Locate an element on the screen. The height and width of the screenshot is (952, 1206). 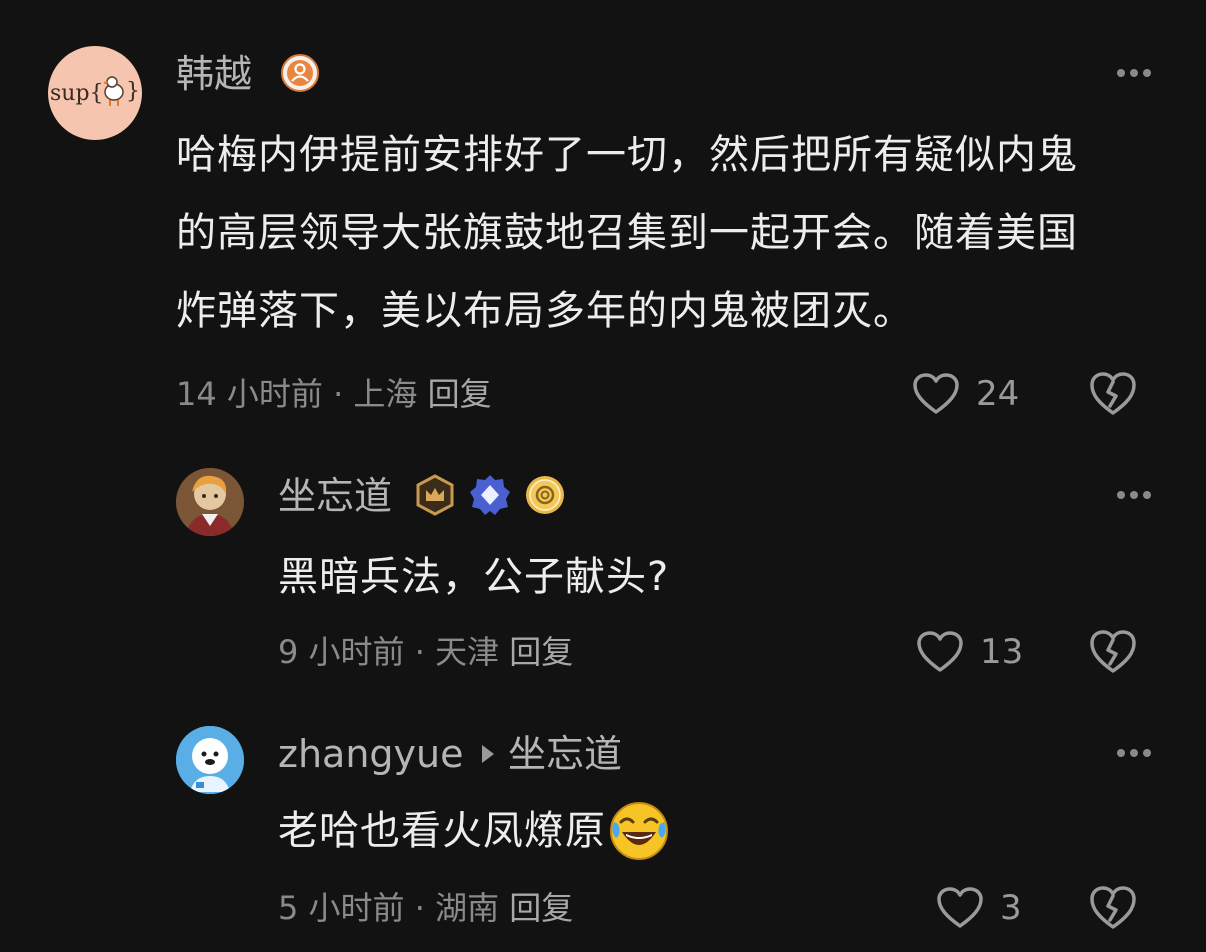
reply-to-name: 坐忘道 is located at coordinates (565, 754).